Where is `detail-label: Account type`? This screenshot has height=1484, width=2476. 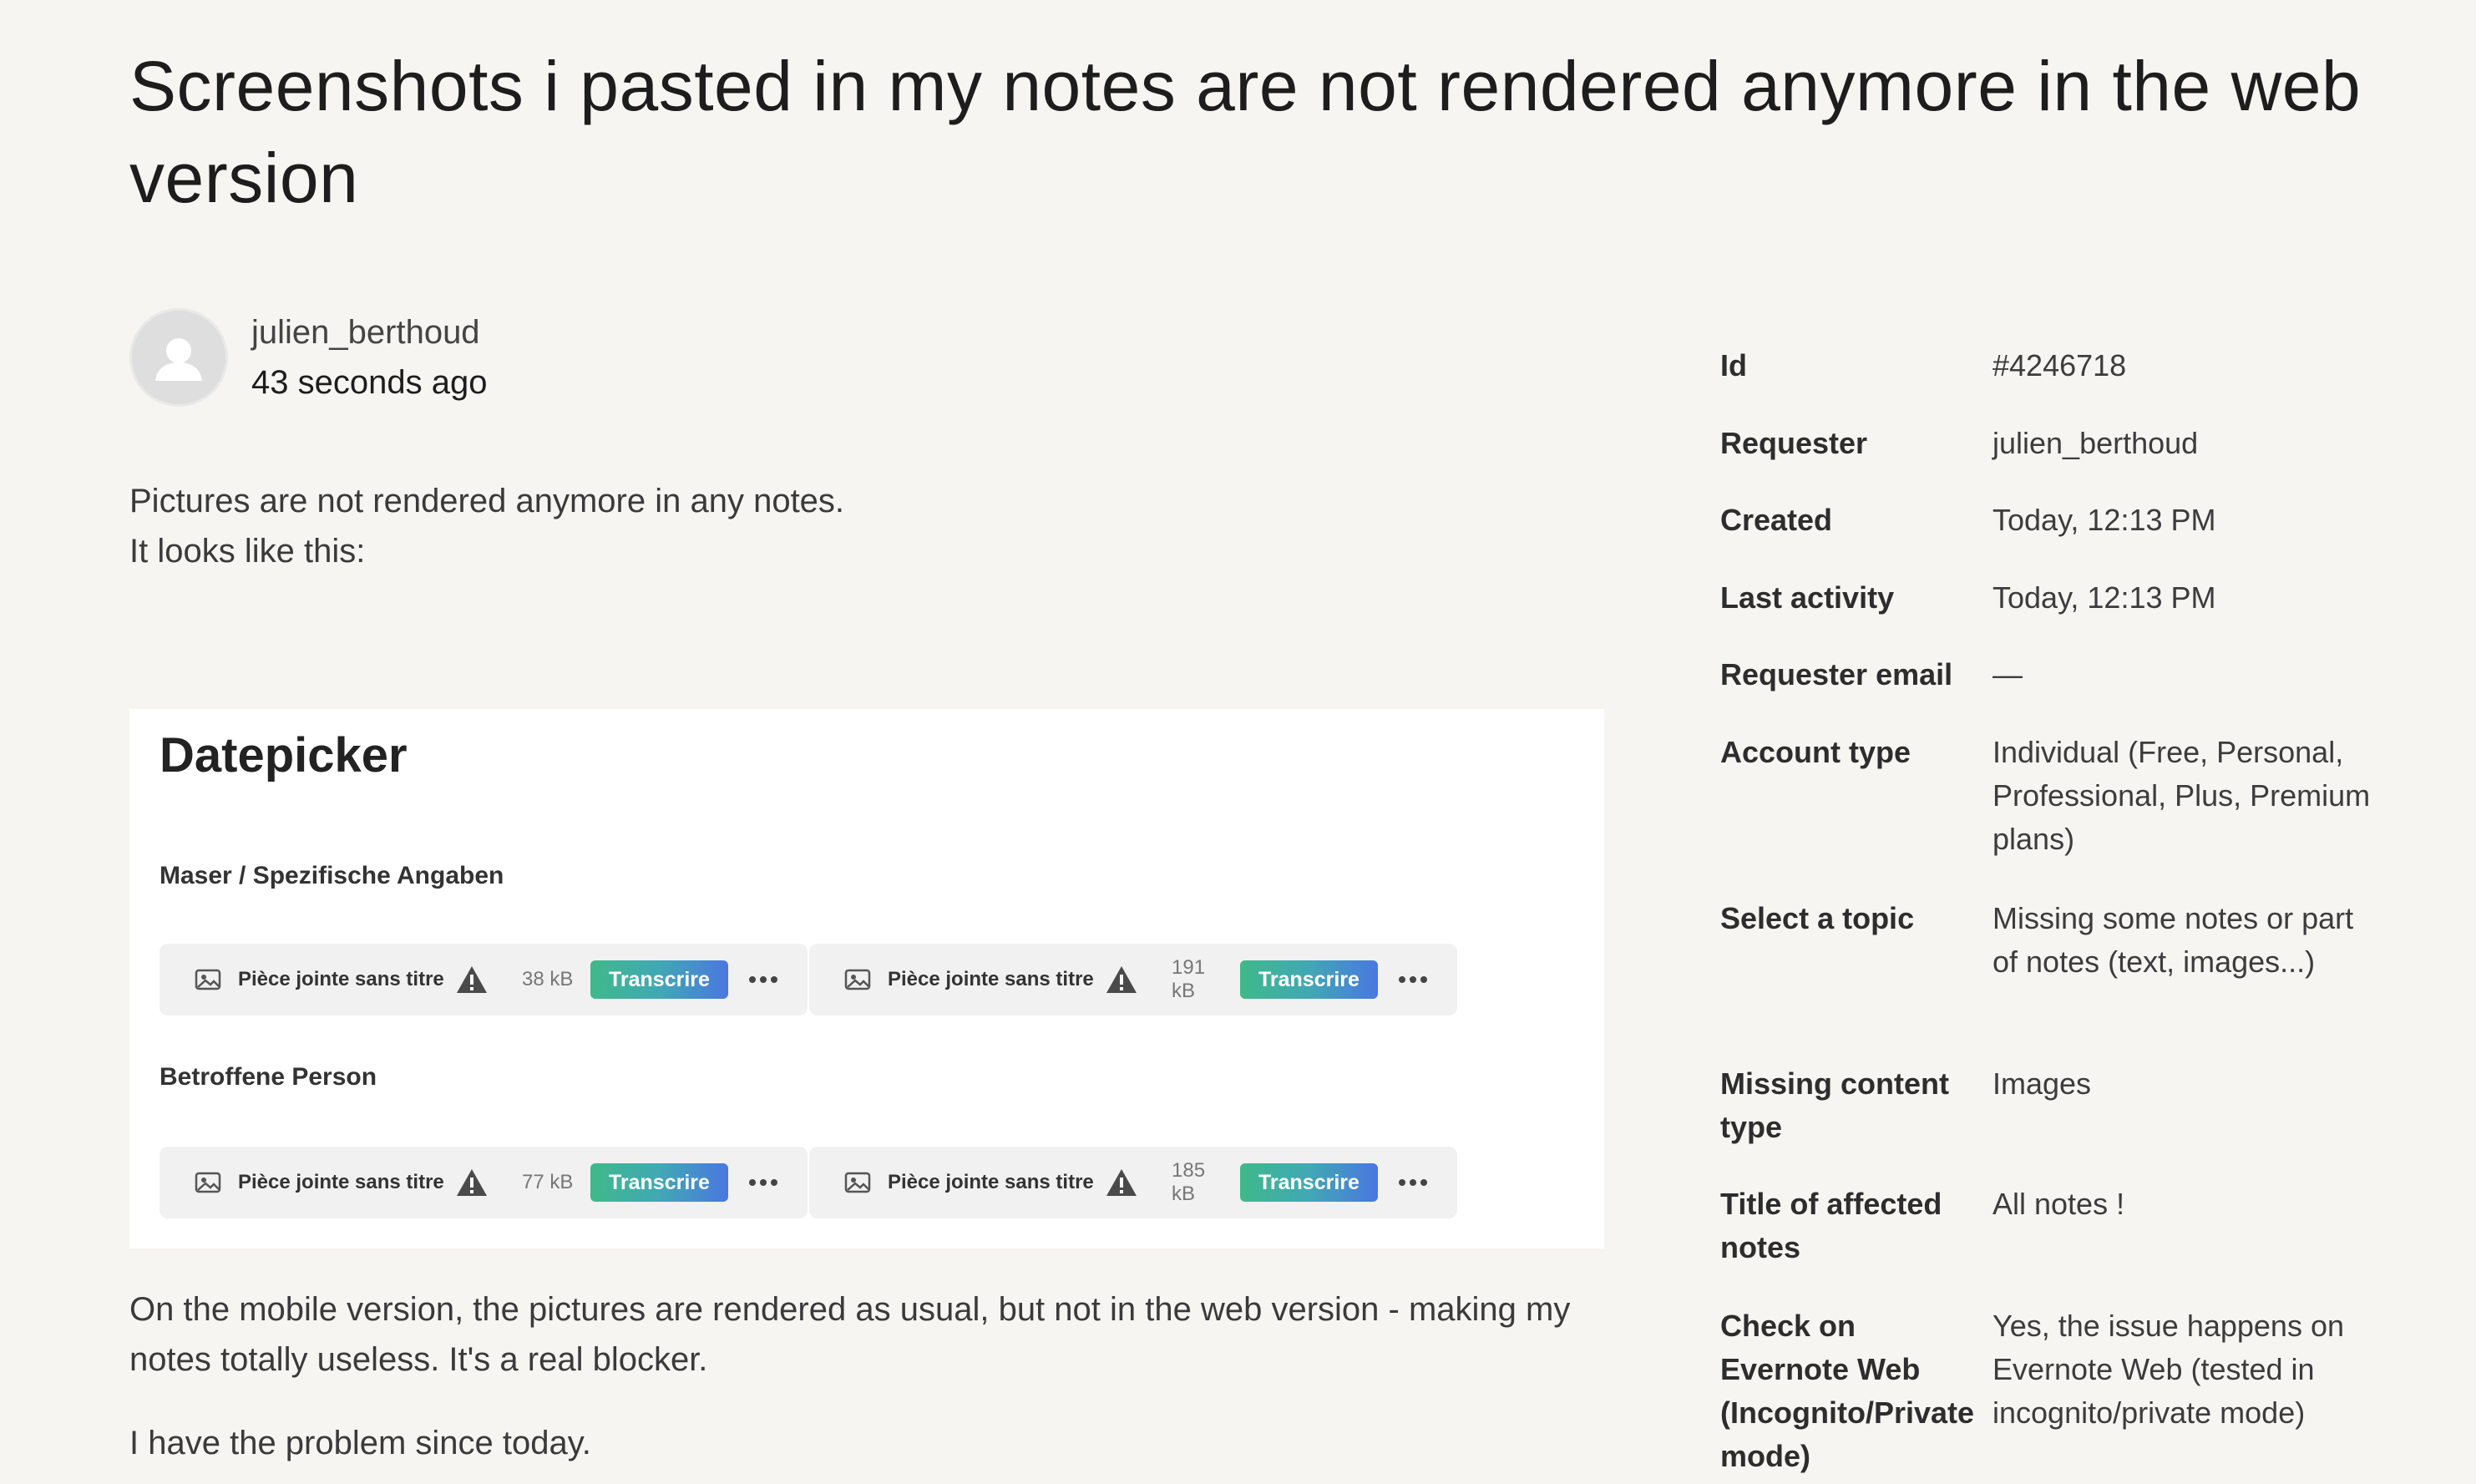 detail-label: Account type is located at coordinates (1815, 752).